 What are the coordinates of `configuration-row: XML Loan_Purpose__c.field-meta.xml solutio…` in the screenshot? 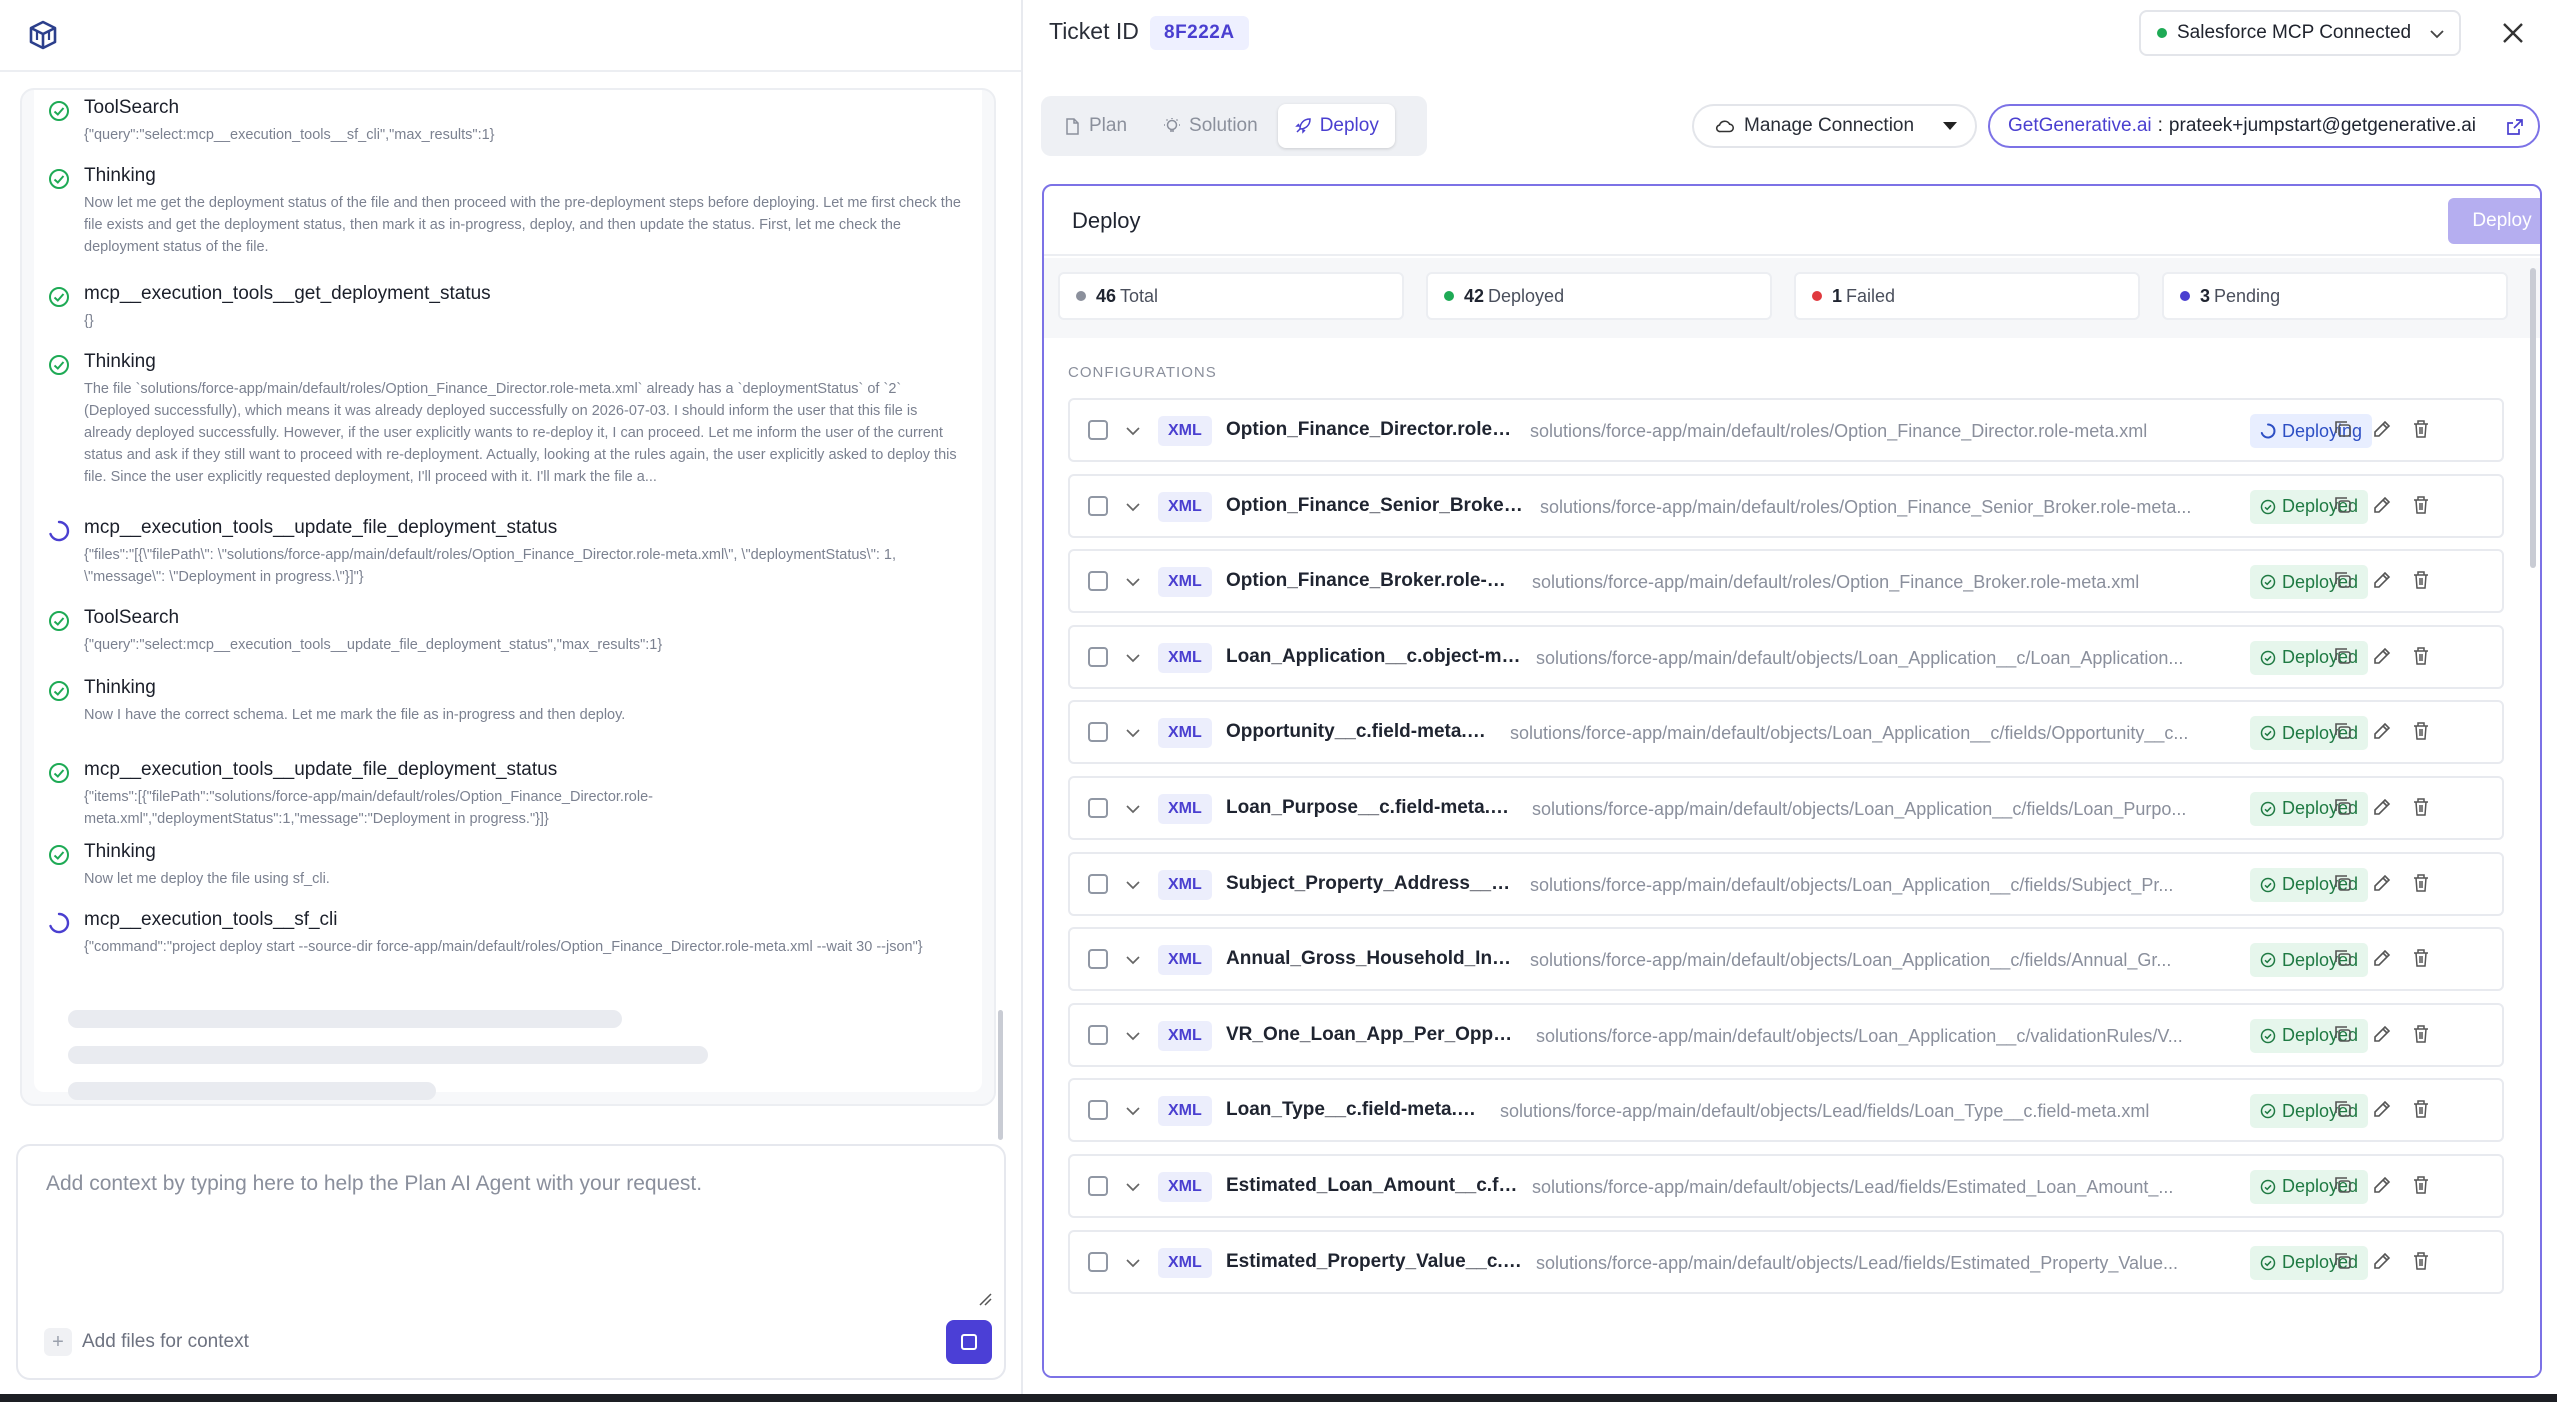 It's located at (1786, 807).